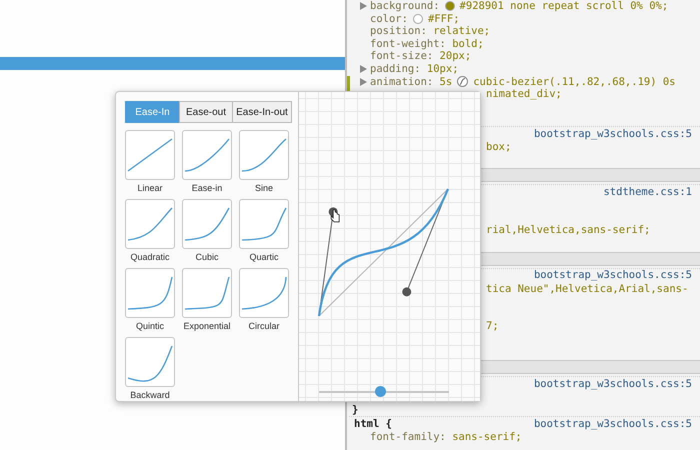 This screenshot has width=700, height=450. What do you see at coordinates (206, 257) in the screenshot?
I see `preset-label: Cubic` at bounding box center [206, 257].